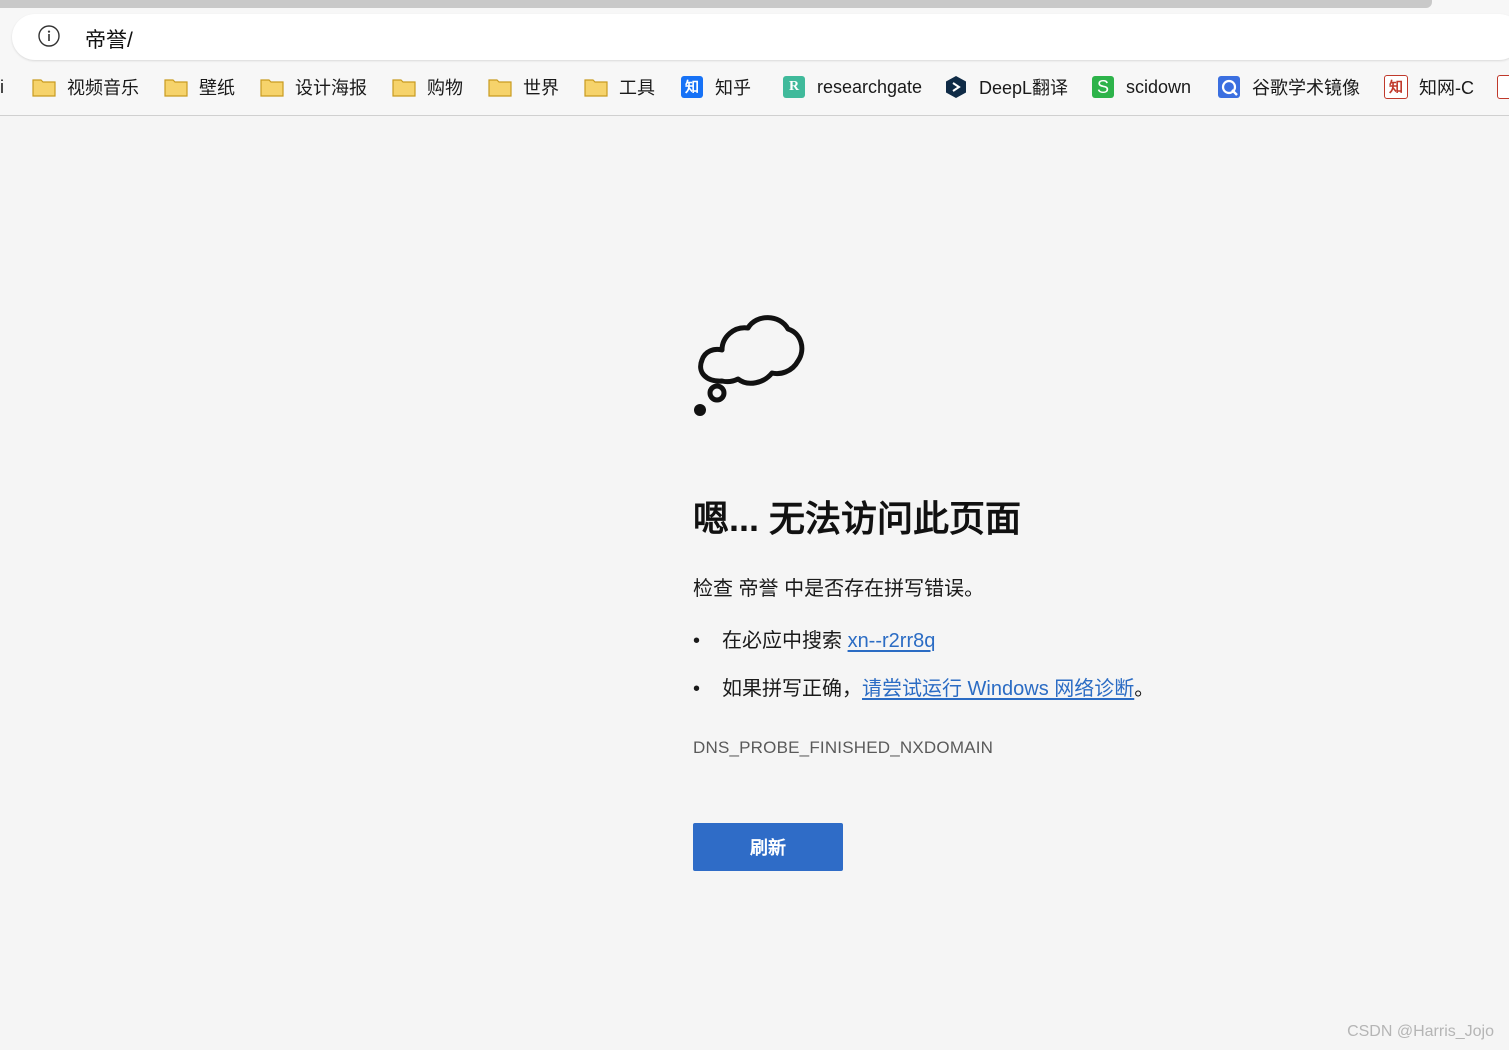 This screenshot has width=1509, height=1050. What do you see at coordinates (785, 641) in the screenshot?
I see `suggestion-text: 在必应中搜索` at bounding box center [785, 641].